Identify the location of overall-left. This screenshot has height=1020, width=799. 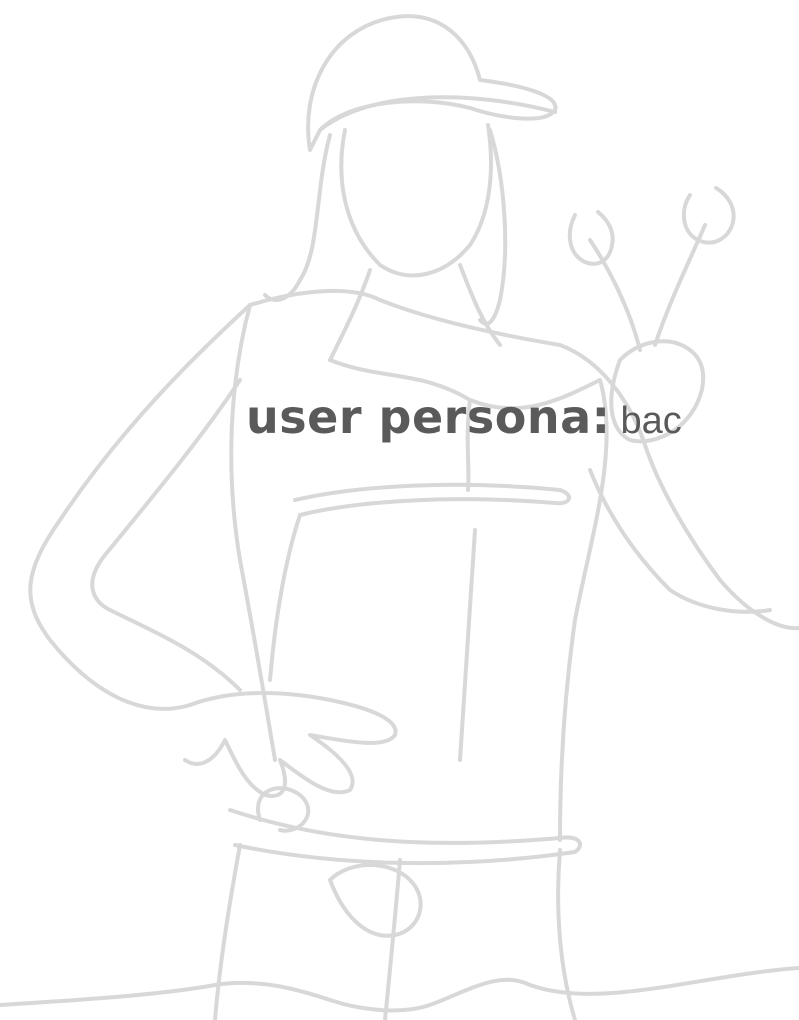
(285, 597).